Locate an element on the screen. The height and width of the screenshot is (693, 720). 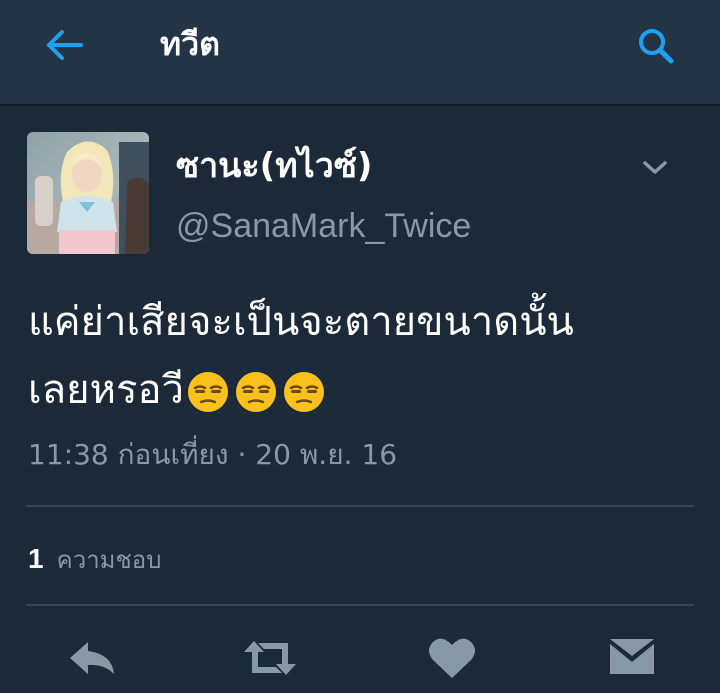
tweet-timestamp: 11:38 ก่อนเที่ยง · 20 พ.ย. 16 is located at coordinates (212, 455).